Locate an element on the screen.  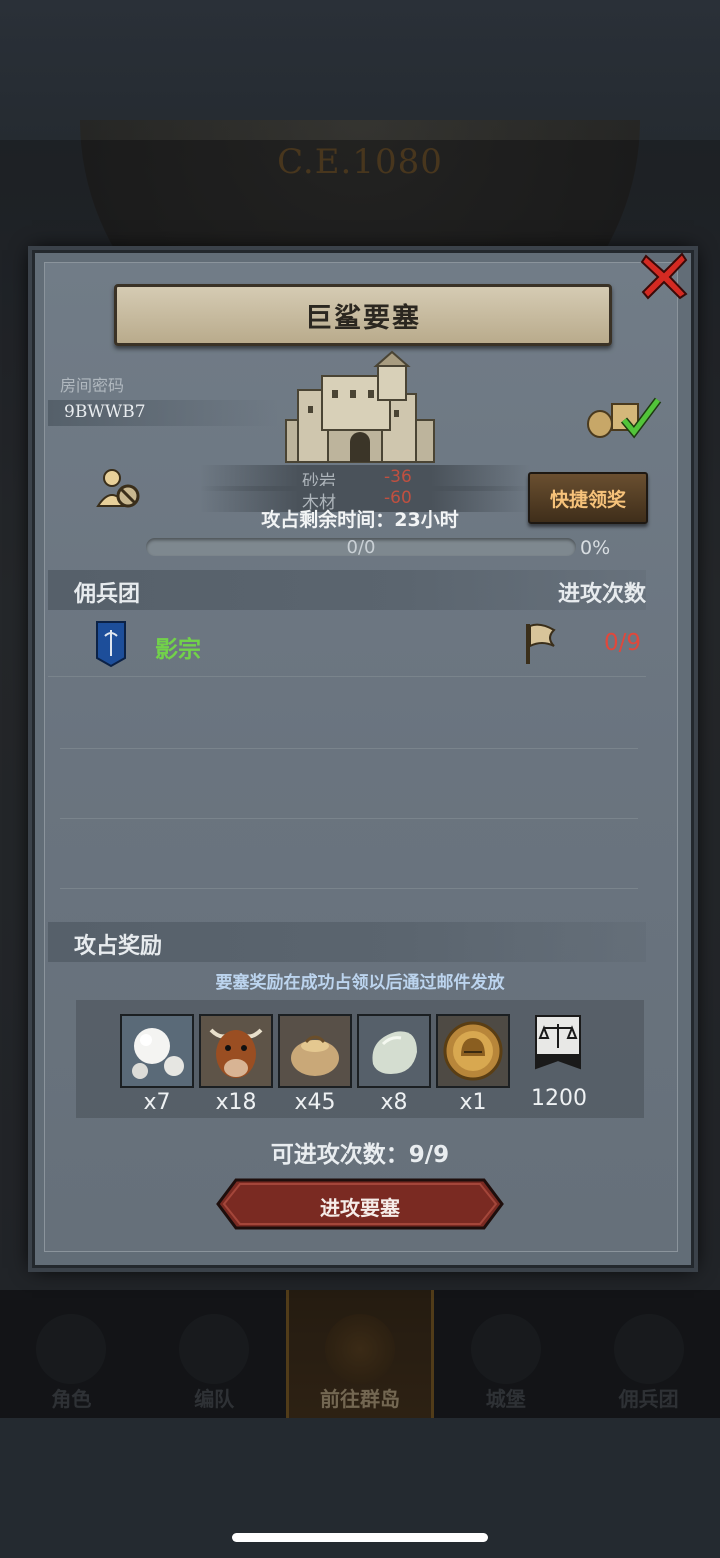
reward-section-header: 攻占奖励 is located at coordinates (347, 942).